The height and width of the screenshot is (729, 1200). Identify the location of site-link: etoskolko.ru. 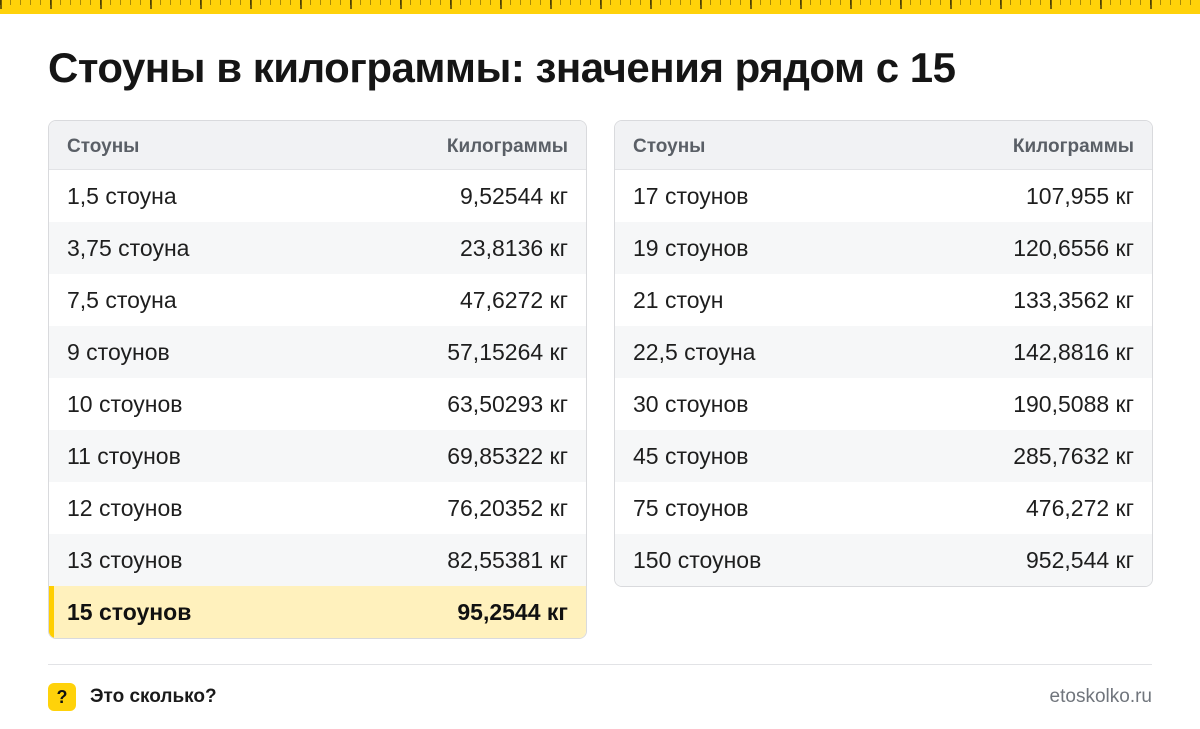
(1101, 697).